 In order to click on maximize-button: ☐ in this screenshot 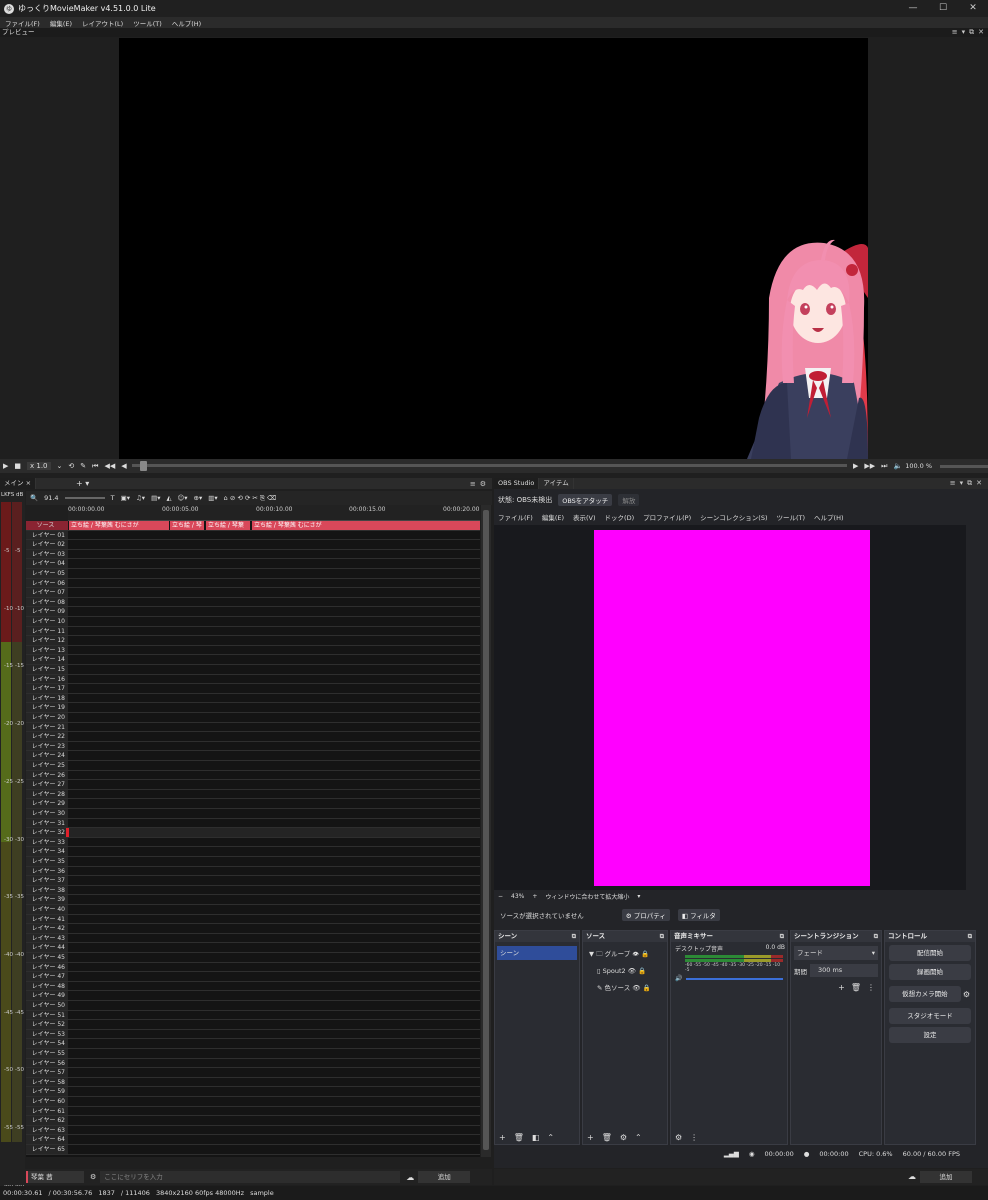, I will do `click(943, 8)`.